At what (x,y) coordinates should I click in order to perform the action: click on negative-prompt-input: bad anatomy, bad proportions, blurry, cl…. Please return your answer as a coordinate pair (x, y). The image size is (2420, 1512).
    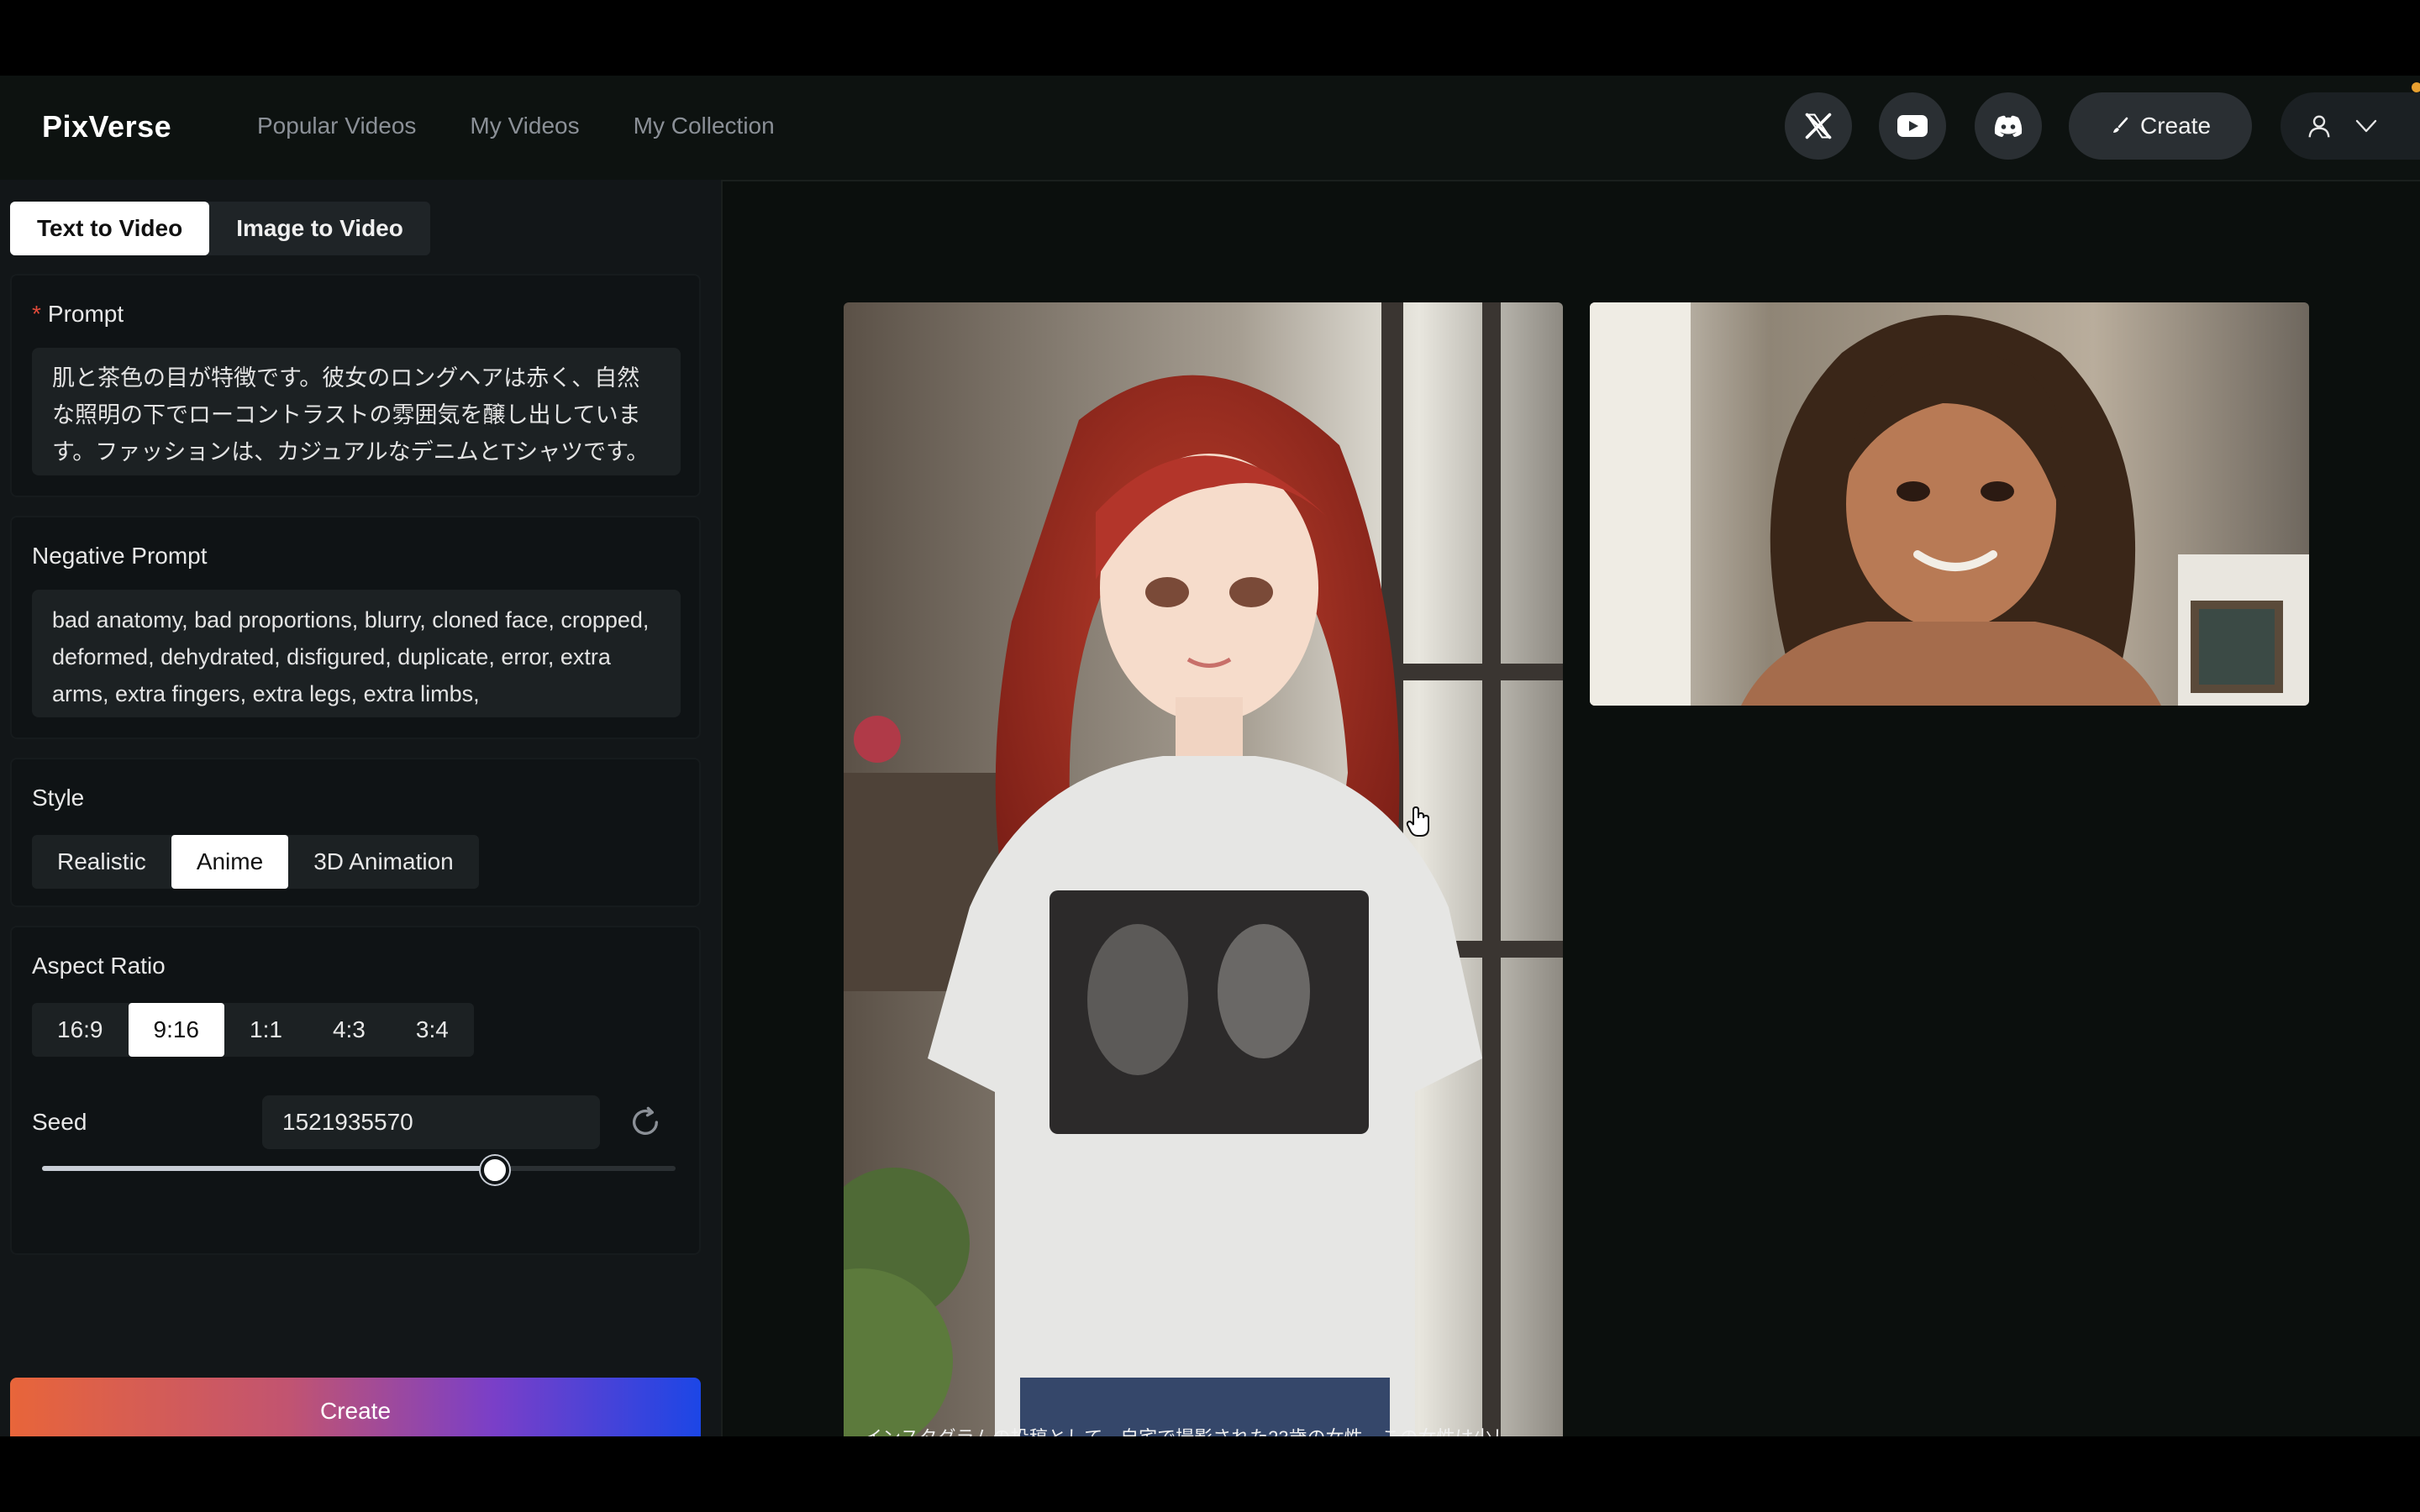
    Looking at the image, I should click on (356, 653).